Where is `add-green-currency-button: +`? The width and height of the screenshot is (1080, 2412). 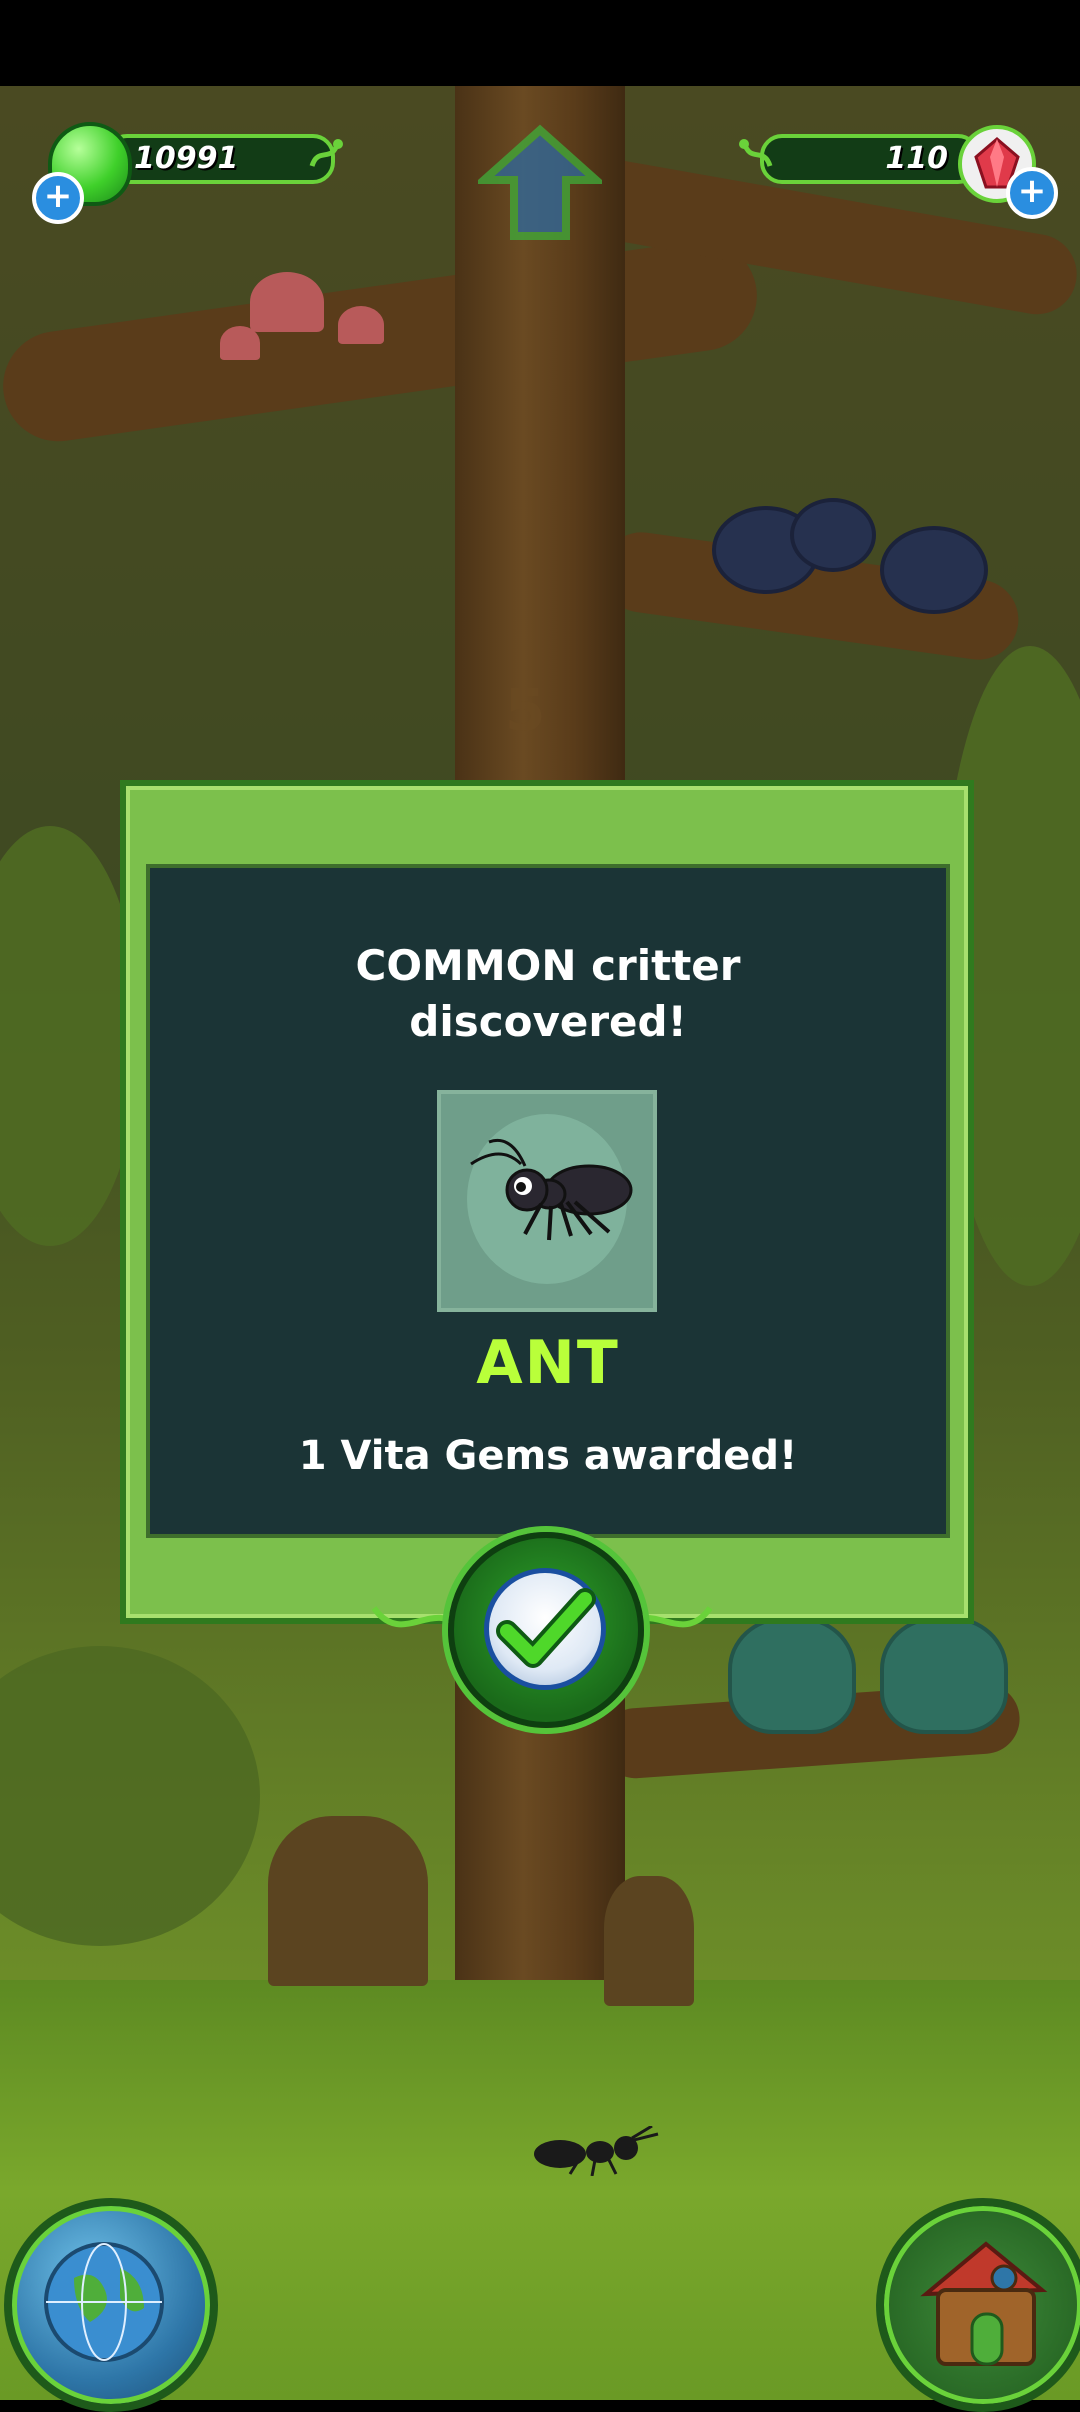 add-green-currency-button: + is located at coordinates (58, 198).